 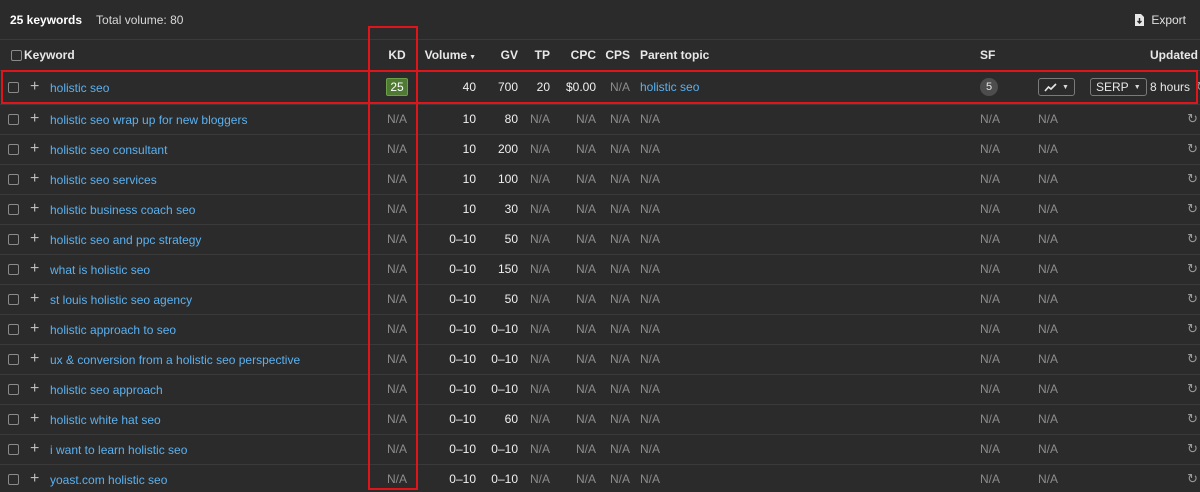 I want to click on column-gv: GV, so click(x=497, y=55).